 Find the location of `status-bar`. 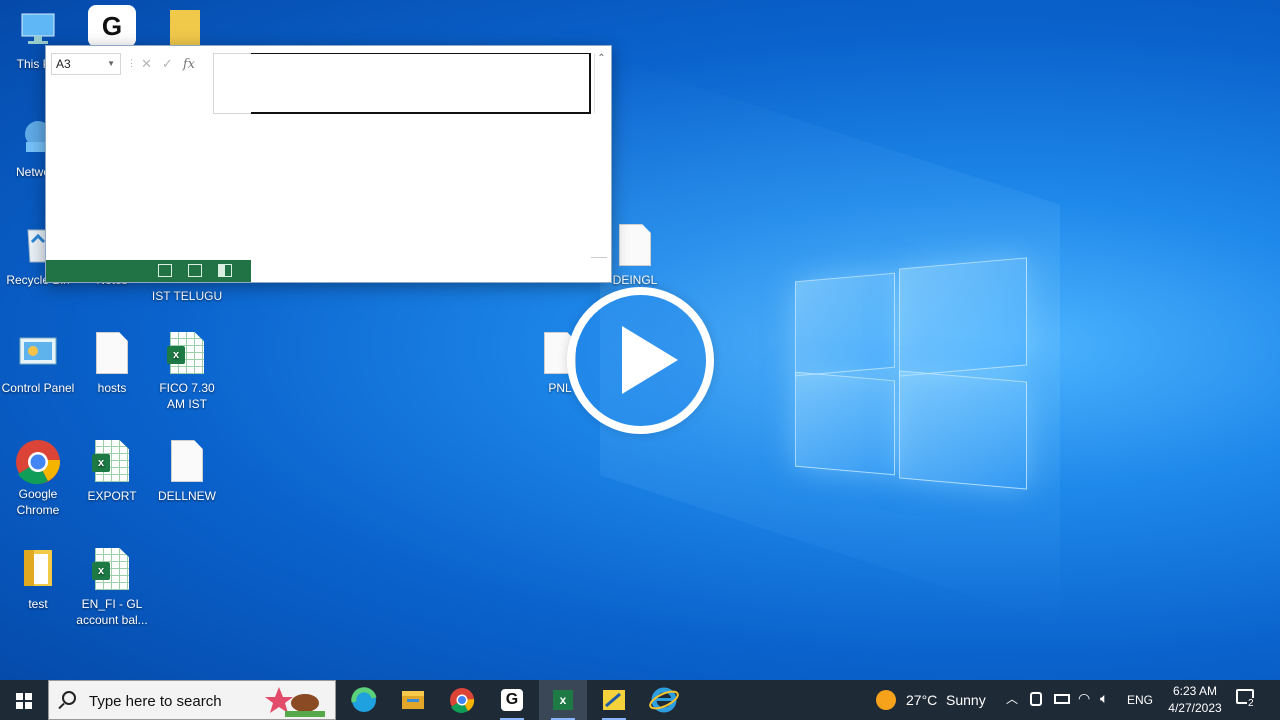

status-bar is located at coordinates (148, 271).